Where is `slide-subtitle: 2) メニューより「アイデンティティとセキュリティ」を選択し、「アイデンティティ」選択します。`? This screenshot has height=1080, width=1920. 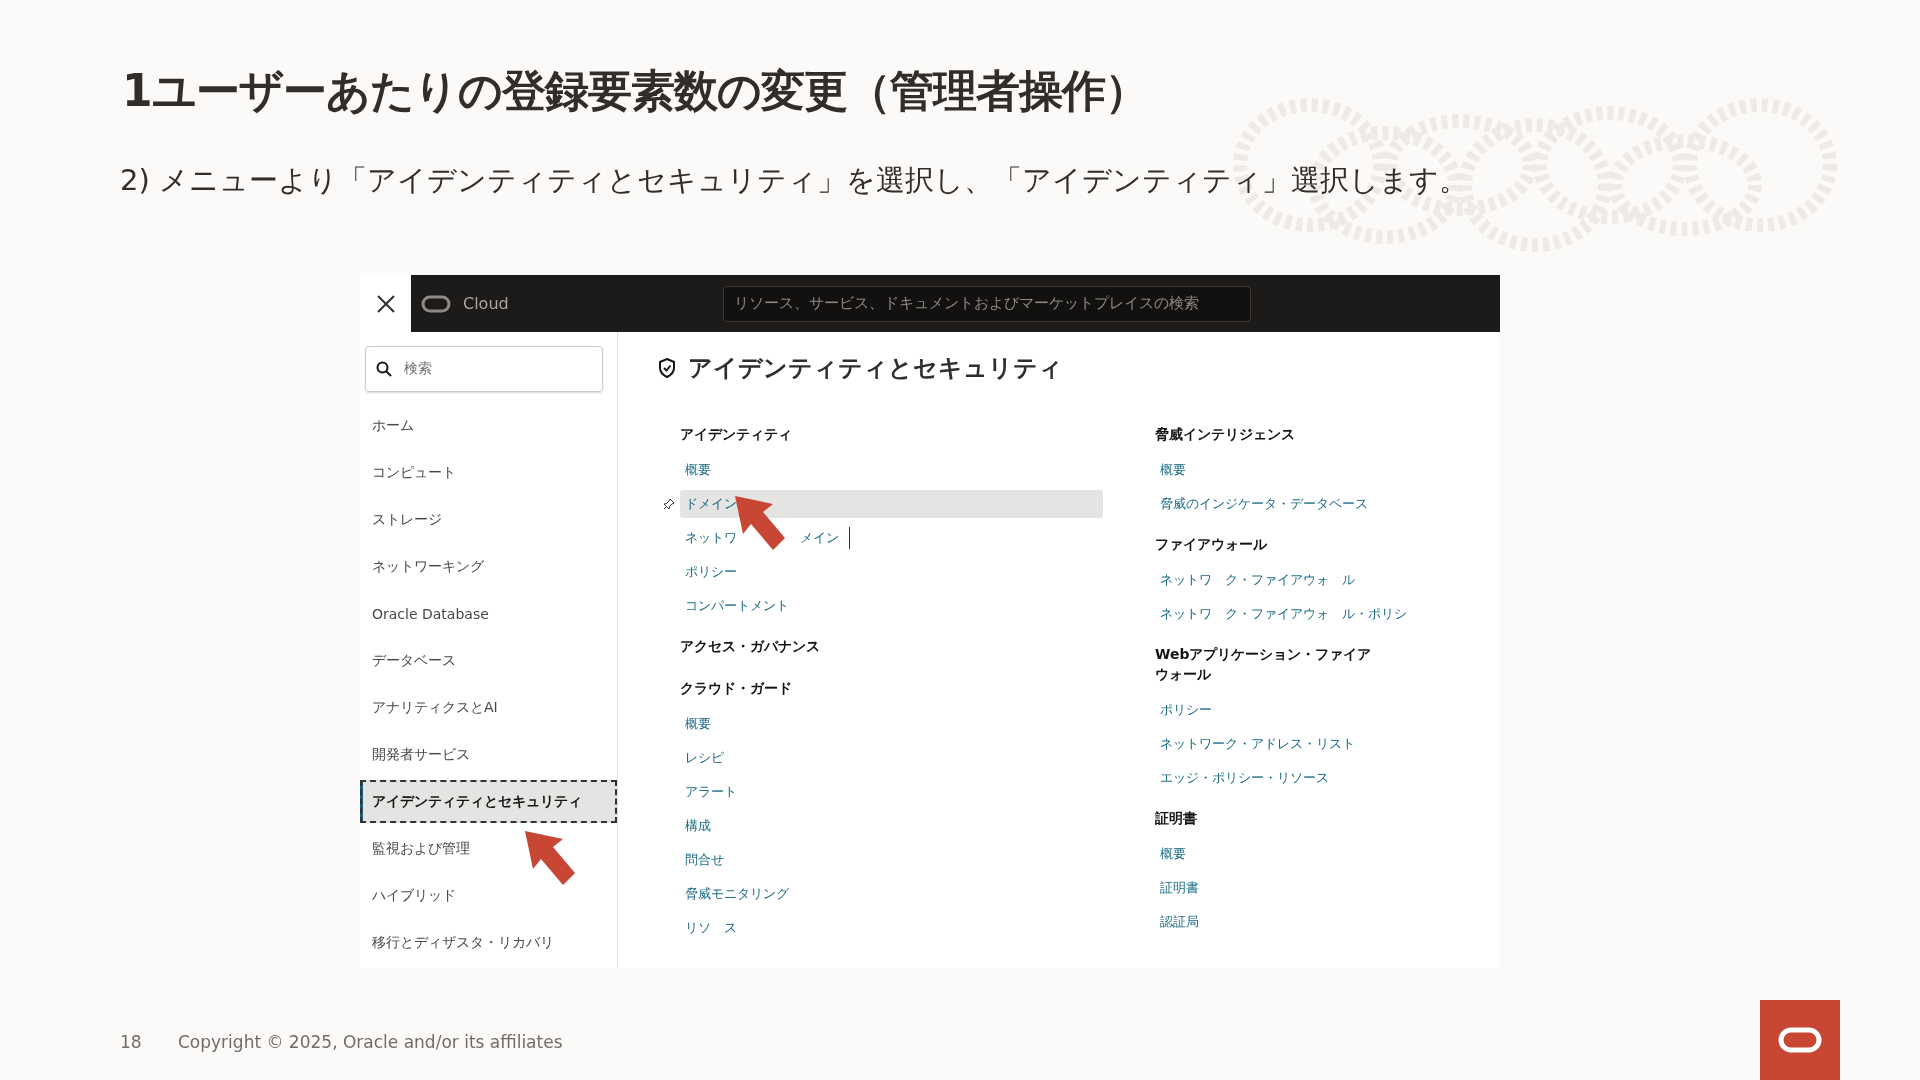 slide-subtitle: 2) メニューより「アイデンティティとセキュリティ」を選択し、「アイデンティティ」選択します。 is located at coordinates (794, 180).